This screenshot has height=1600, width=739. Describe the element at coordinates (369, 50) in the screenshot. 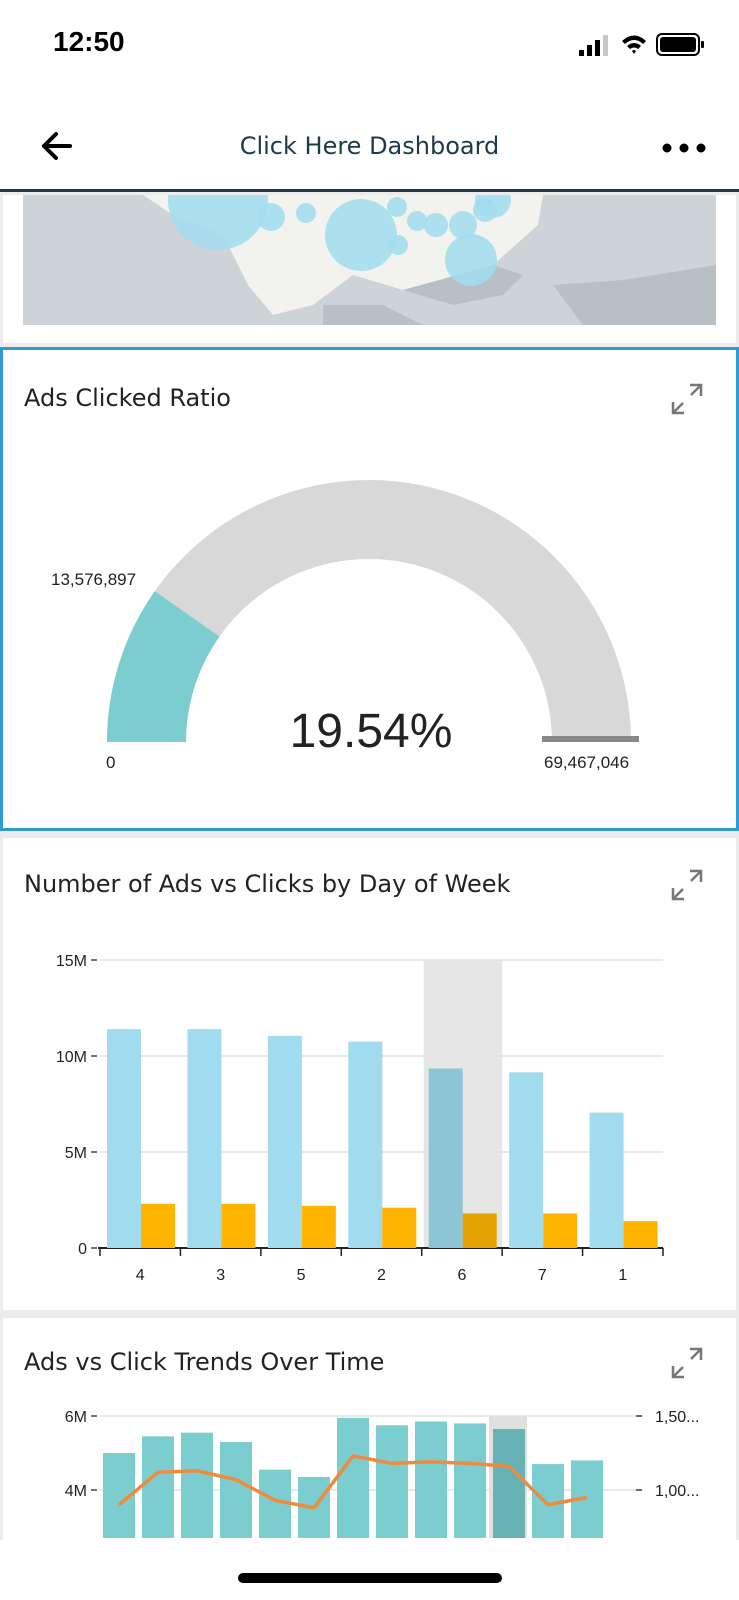

I see `status-bar: 12:50` at that location.